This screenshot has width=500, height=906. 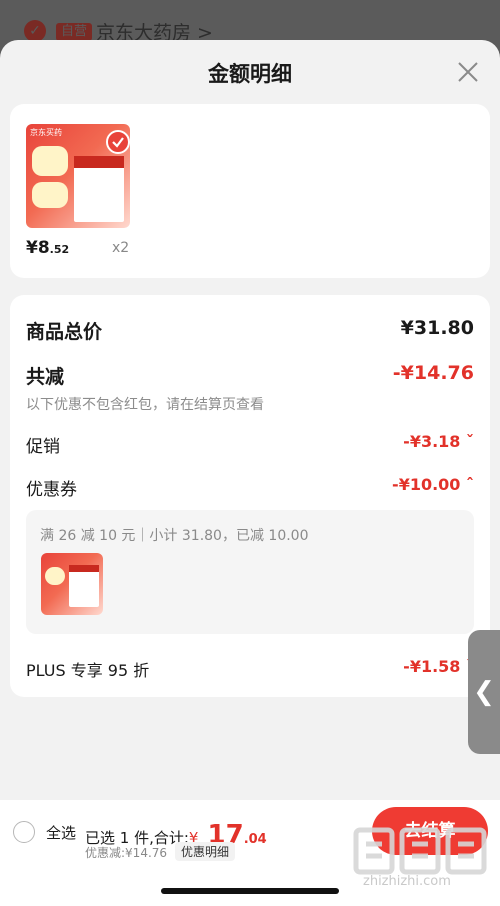 I want to click on promo-label: 促销, so click(x=43, y=444).